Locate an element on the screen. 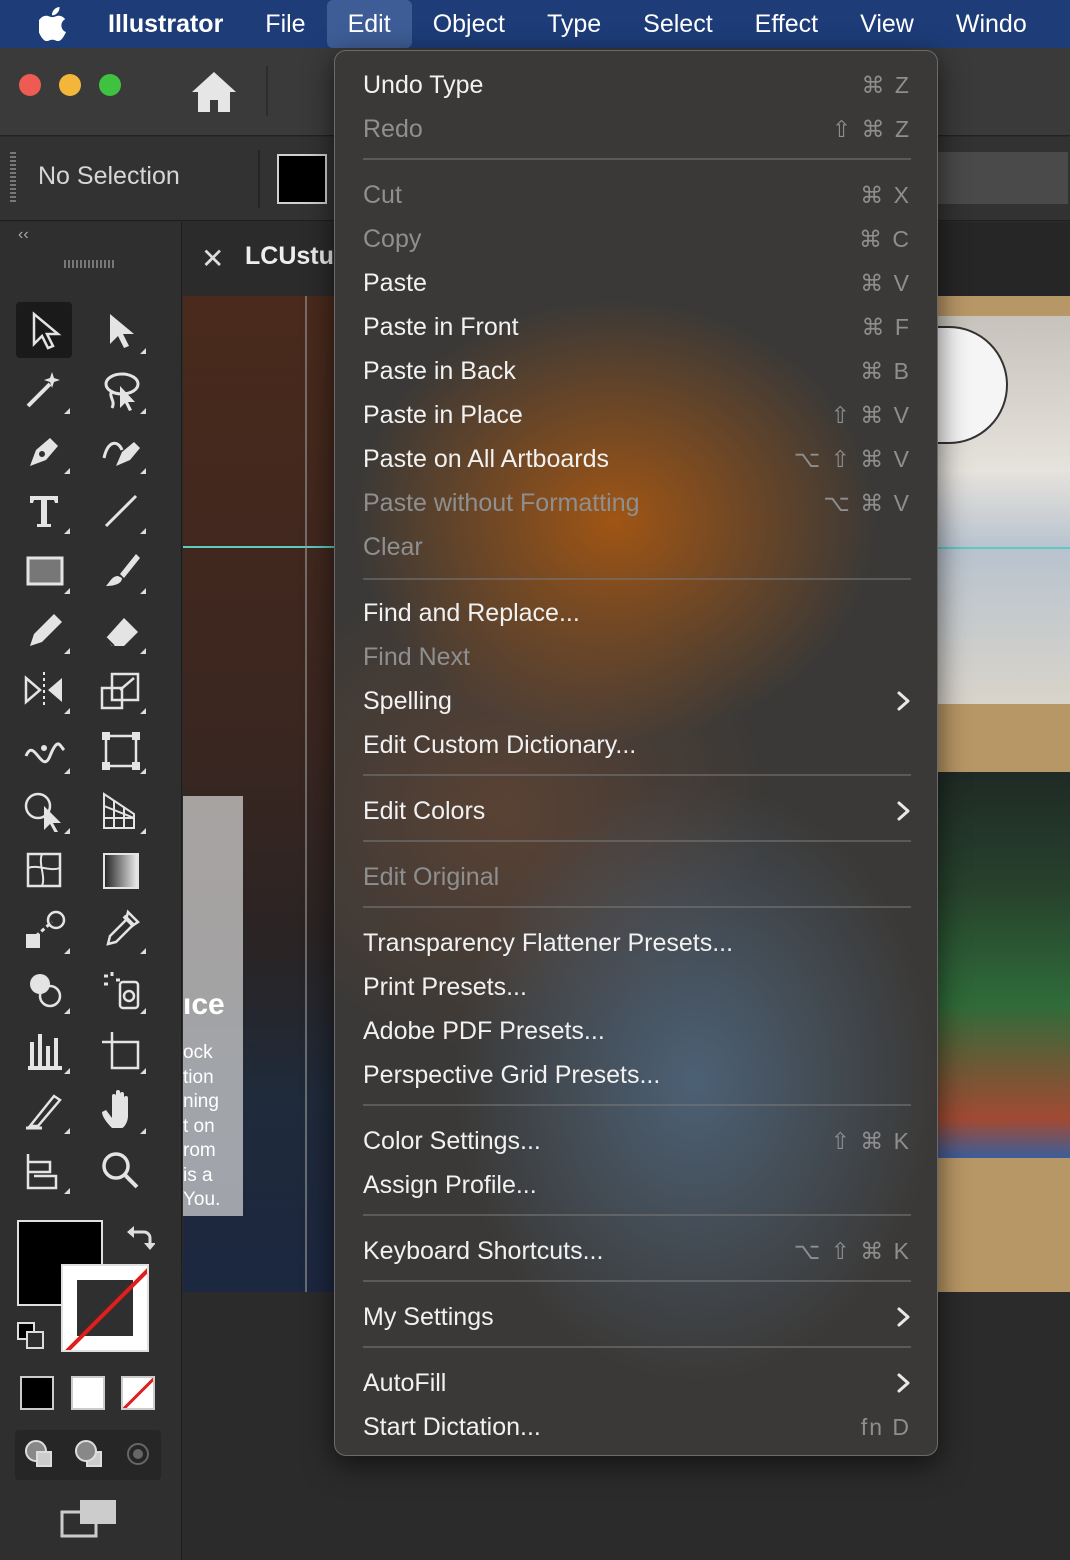 This screenshot has height=1560, width=1070. reflect-tool is located at coordinates (44, 690).